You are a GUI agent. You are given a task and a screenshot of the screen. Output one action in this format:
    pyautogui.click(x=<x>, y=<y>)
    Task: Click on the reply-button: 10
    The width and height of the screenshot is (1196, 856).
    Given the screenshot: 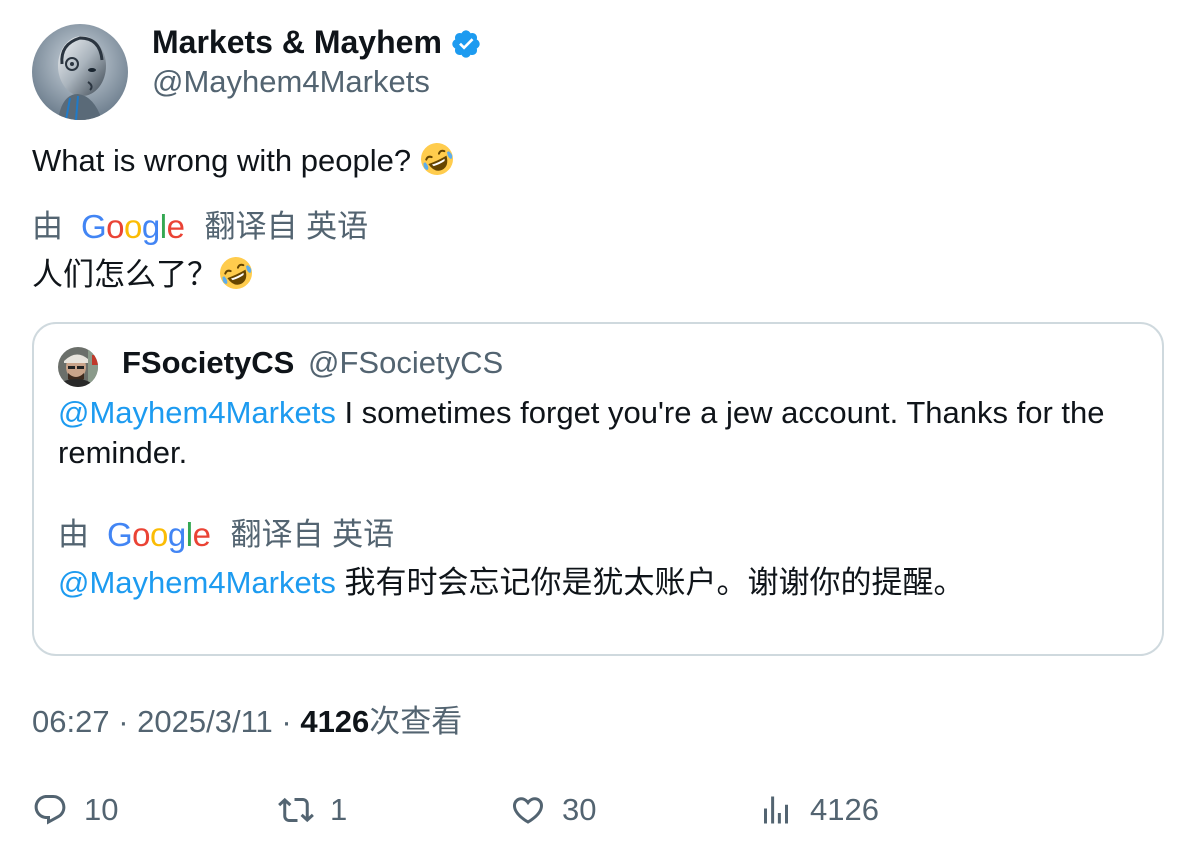 What is the action you would take?
    pyautogui.click(x=75, y=810)
    